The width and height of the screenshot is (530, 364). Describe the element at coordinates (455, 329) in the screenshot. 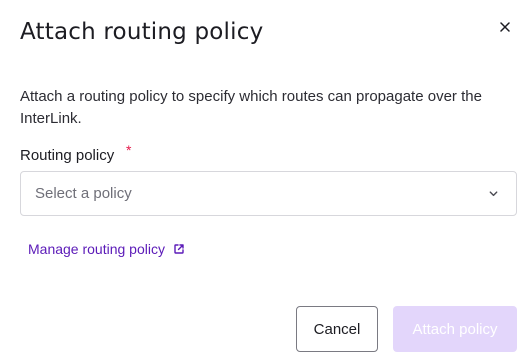

I see `attach-policy-button: Attach policy` at that location.